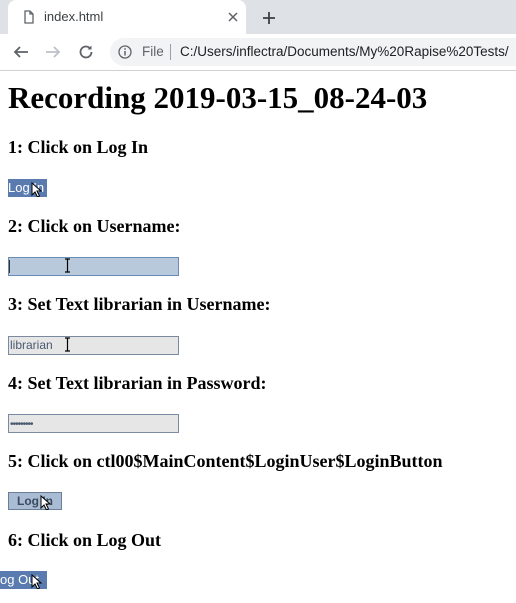  Describe the element at coordinates (21, 424) in the screenshot. I see `password-value: •••••••••` at that location.